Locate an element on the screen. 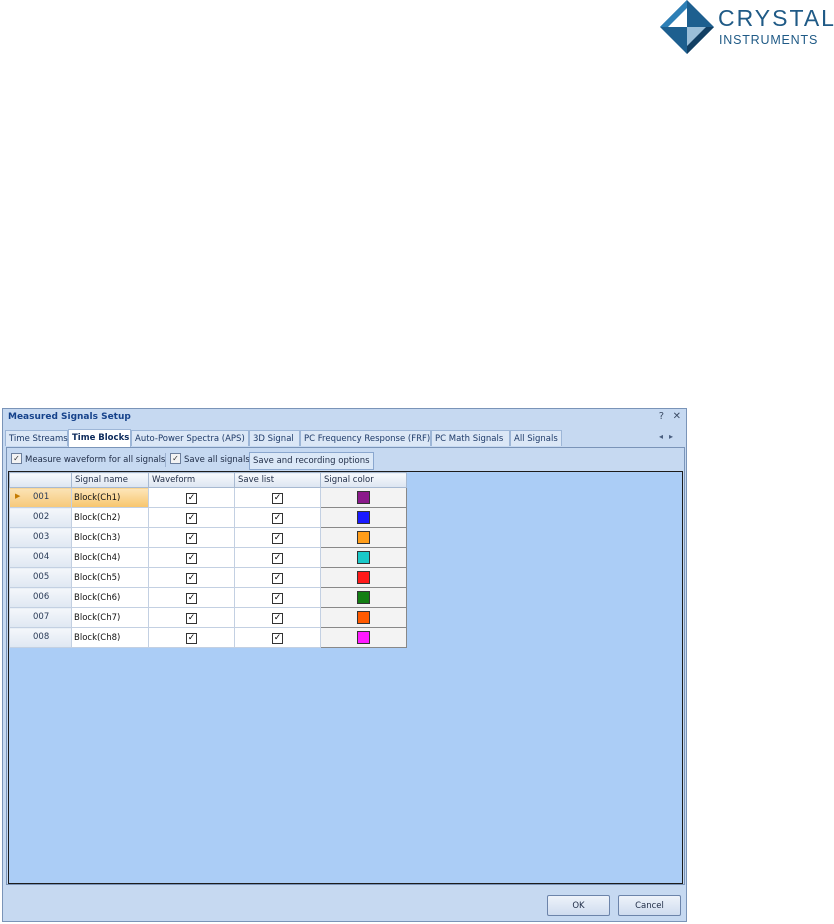 This screenshot has width=834, height=924. row-header: 004 is located at coordinates (40, 557).